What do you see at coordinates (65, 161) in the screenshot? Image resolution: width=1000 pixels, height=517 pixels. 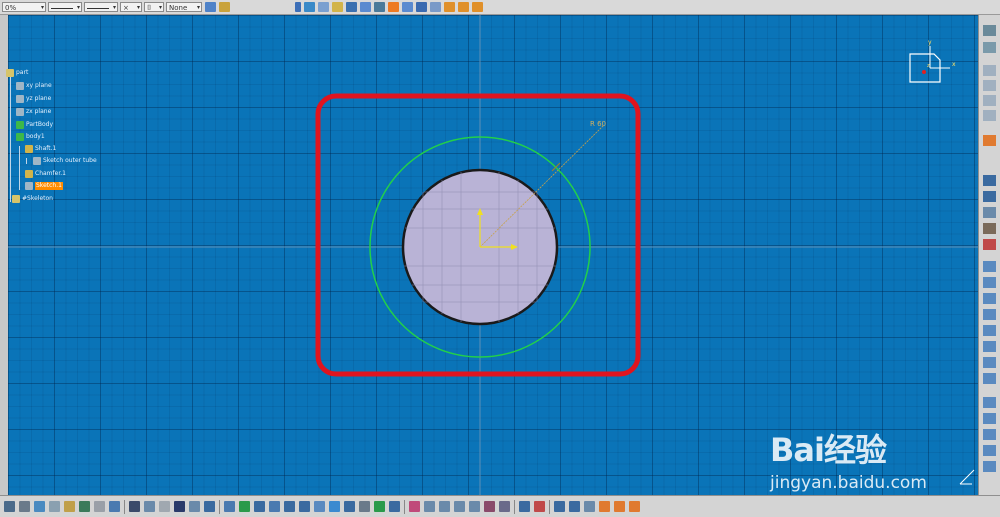 I see `tree-item-sketch-outer-tube: Sketch outer tube` at bounding box center [65, 161].